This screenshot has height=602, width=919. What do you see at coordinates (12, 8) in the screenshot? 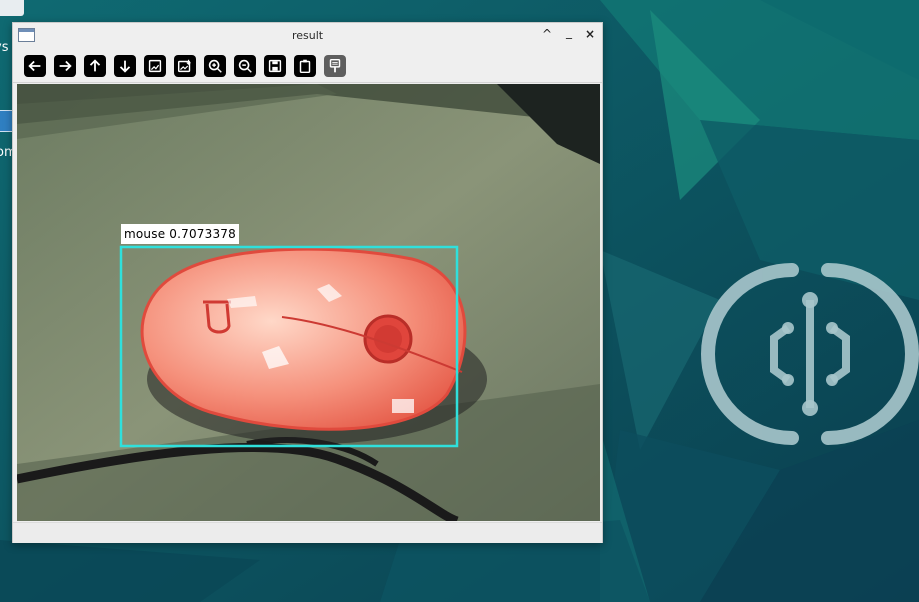
I see `desktop-icon-computer` at bounding box center [12, 8].